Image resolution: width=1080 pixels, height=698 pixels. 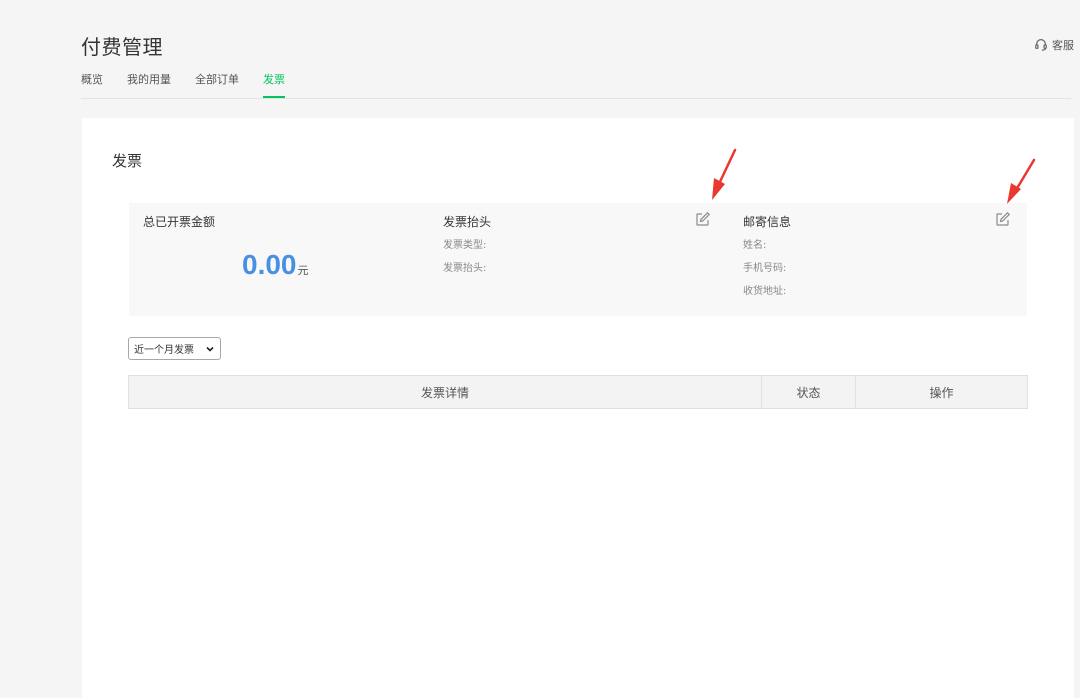 I want to click on recipient-name-label: 姓名:, so click(x=755, y=245).